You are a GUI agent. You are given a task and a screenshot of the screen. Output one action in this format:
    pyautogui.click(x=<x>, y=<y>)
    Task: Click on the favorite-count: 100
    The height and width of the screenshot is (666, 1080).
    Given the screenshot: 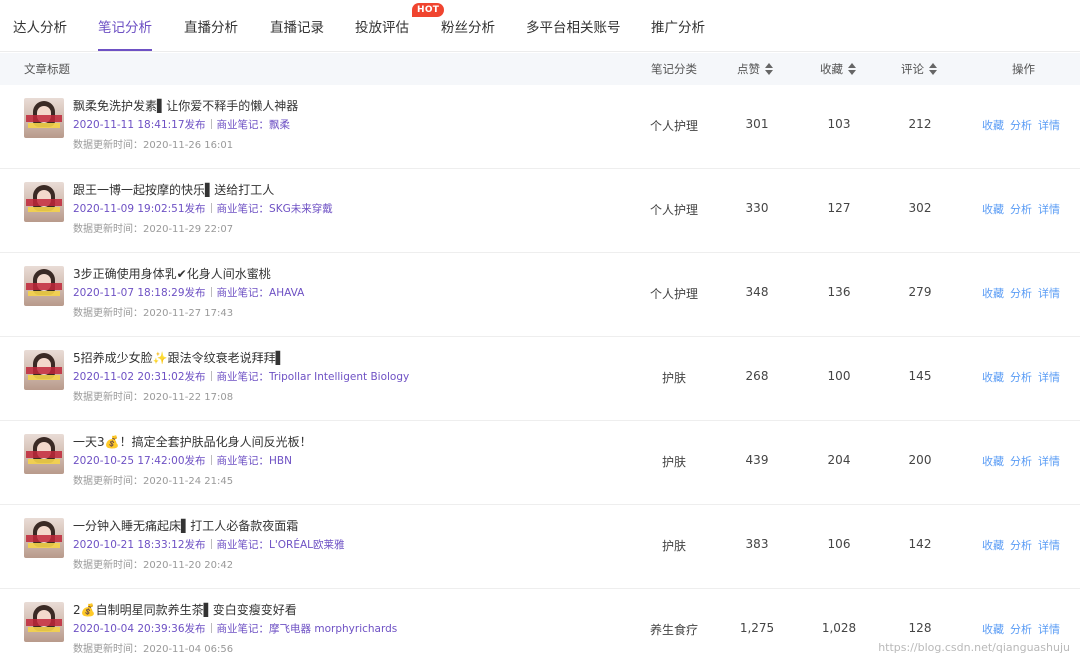 What is the action you would take?
    pyautogui.click(x=839, y=376)
    